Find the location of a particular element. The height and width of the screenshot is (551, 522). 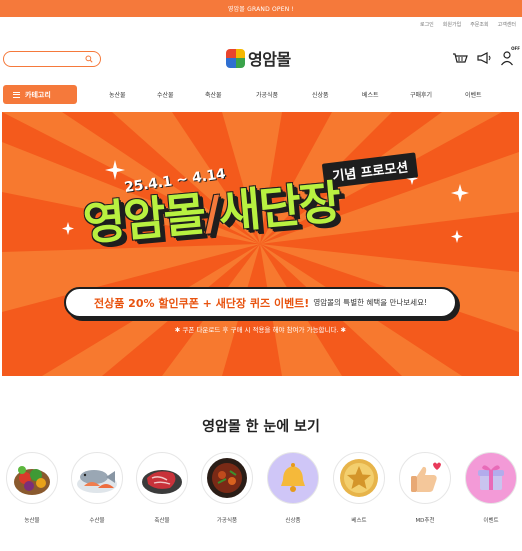

main-nav: 농산물 수산물 축산물 가공식품 신상품 베스트 구매후기 이벤트 is located at coordinates (298, 94).